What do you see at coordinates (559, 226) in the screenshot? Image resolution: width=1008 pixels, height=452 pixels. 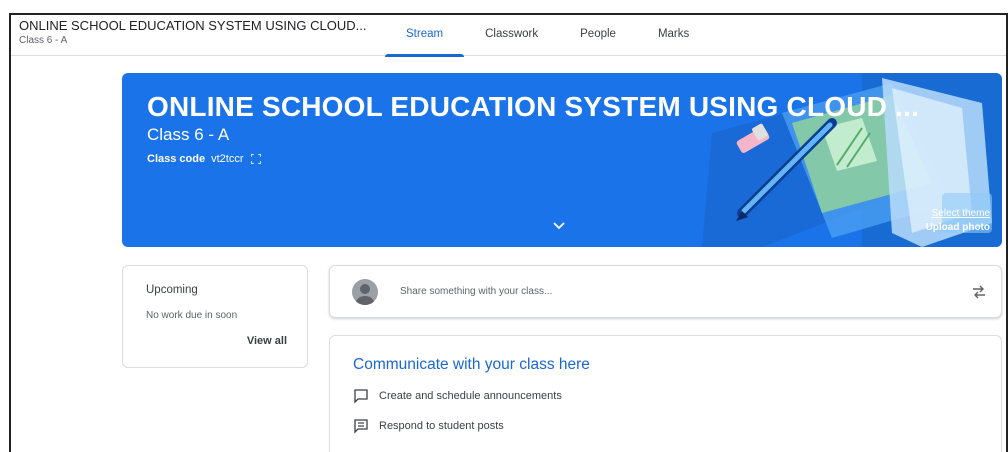 I see `chevron-down-icon` at bounding box center [559, 226].